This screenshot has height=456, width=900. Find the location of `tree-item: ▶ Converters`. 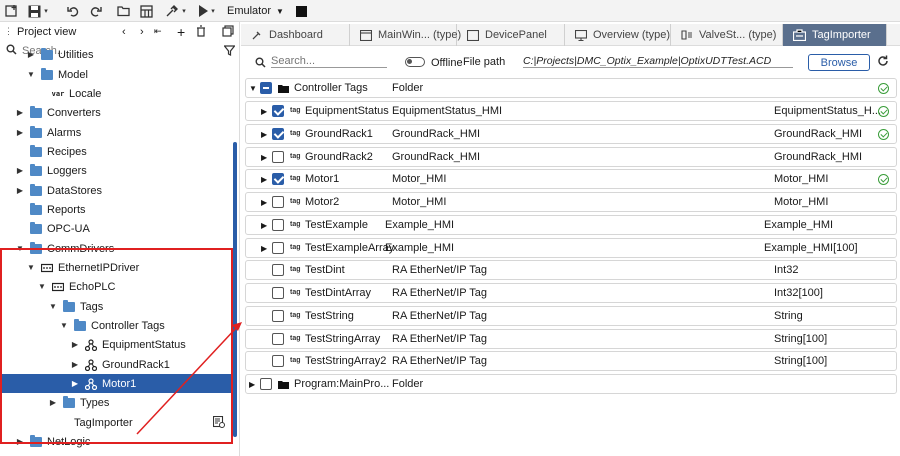

tree-item: ▶ Converters is located at coordinates (116, 112).